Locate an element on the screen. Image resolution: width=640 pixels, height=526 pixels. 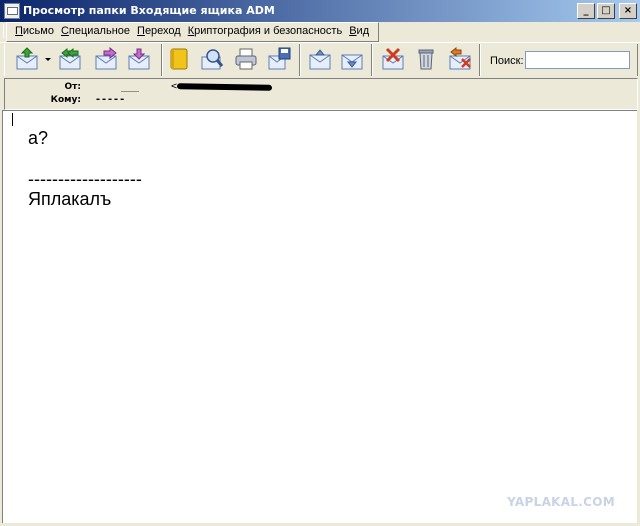
window-controls: _ □ × is located at coordinates (607, 11).